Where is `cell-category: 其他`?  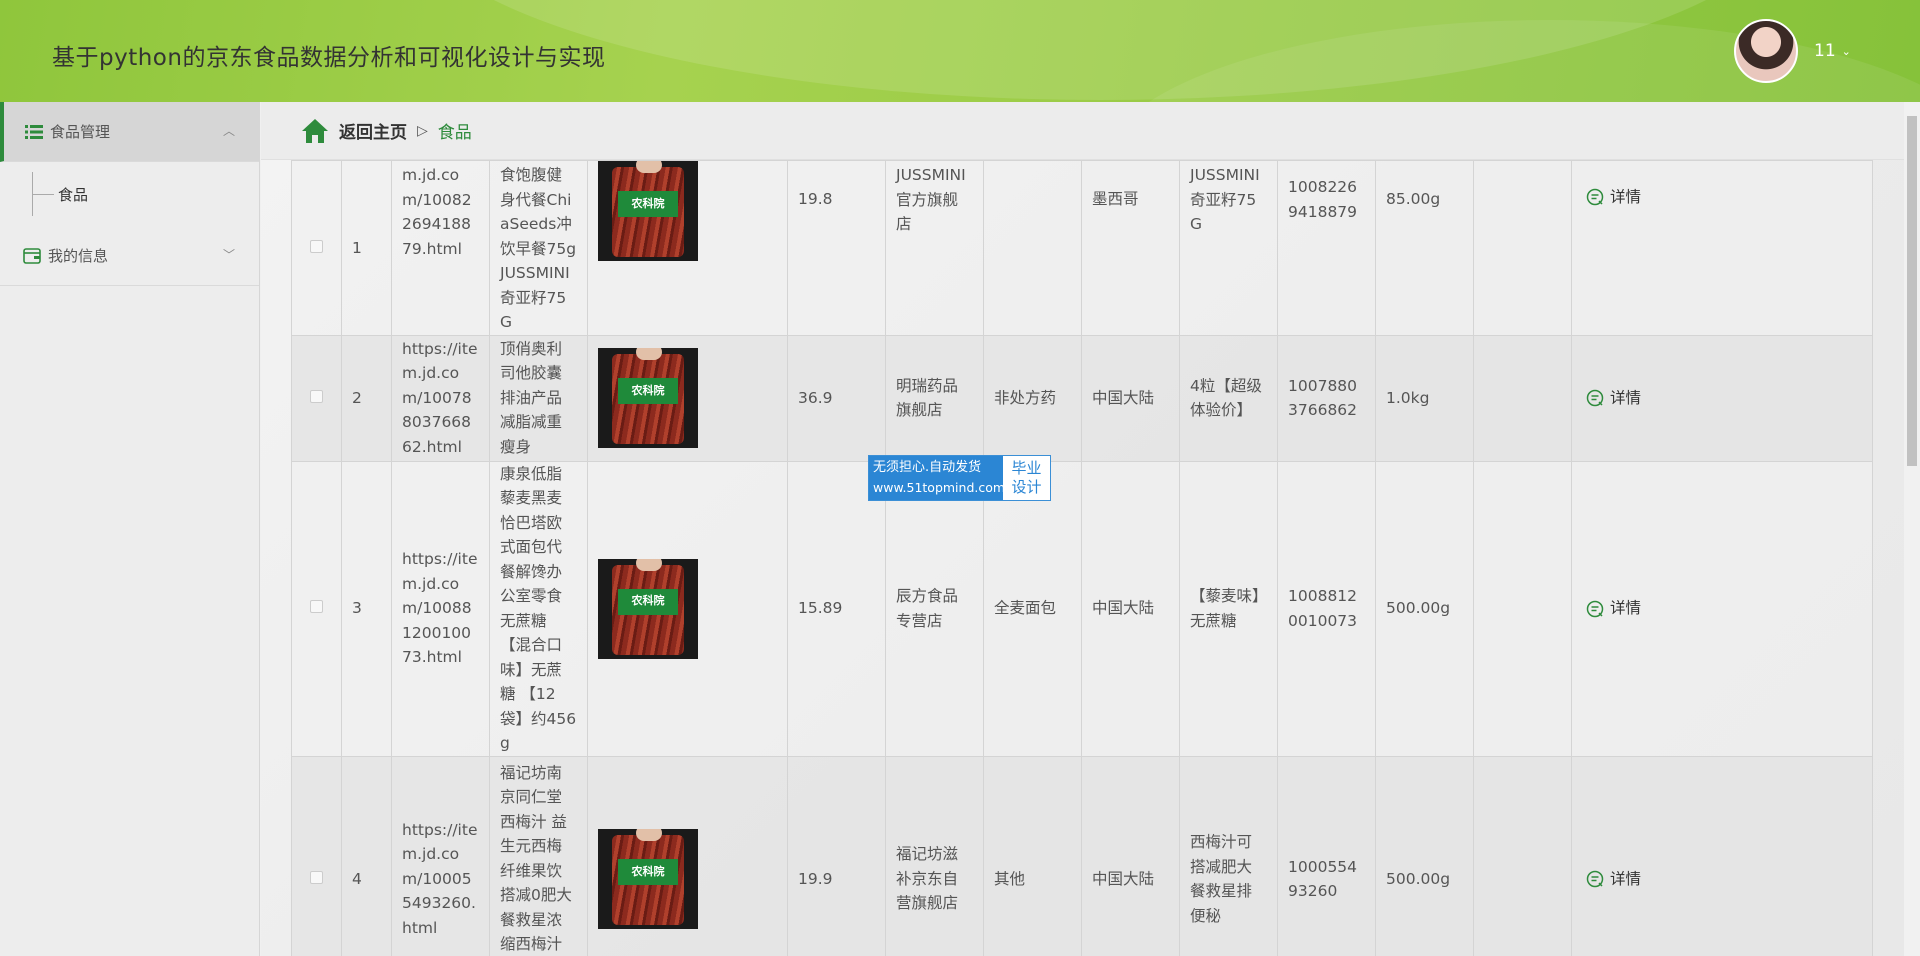
cell-category: 其他 is located at coordinates (1032, 855).